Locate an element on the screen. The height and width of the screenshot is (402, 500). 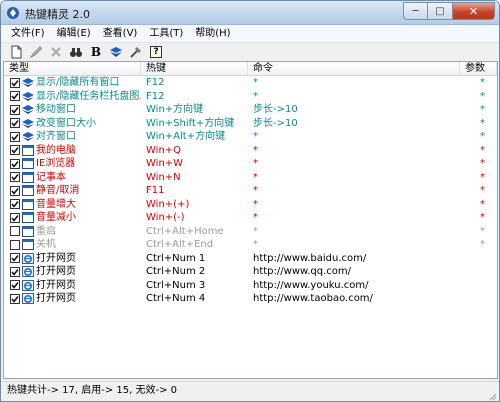
type-label: 重启 is located at coordinates (46, 231).